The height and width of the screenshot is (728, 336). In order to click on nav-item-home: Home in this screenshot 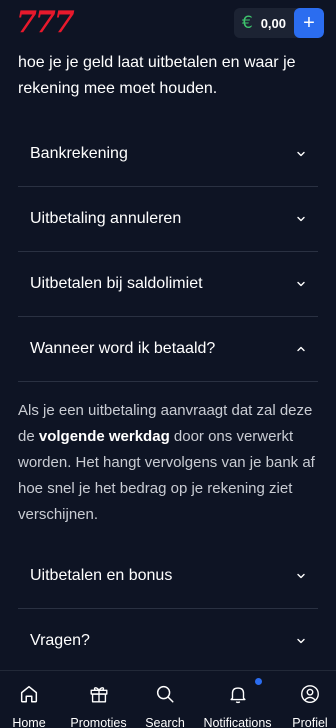, I will do `click(29, 699)`.